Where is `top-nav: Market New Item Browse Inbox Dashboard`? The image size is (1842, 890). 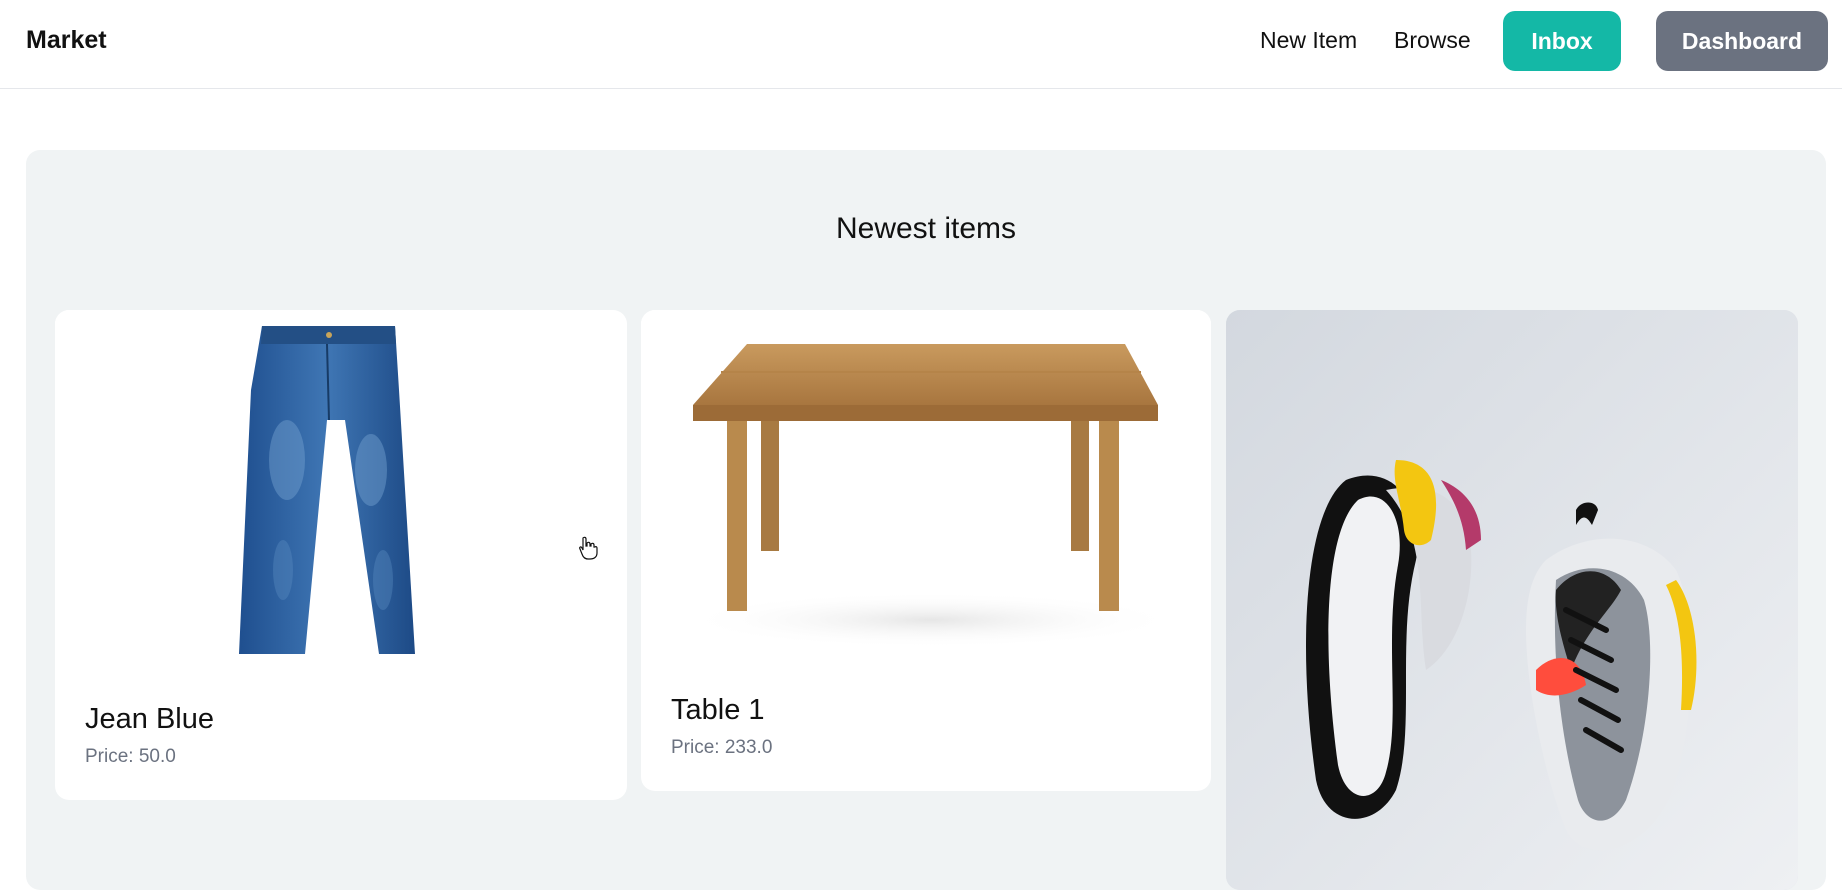 top-nav: Market New Item Browse Inbox Dashboard is located at coordinates (921, 44).